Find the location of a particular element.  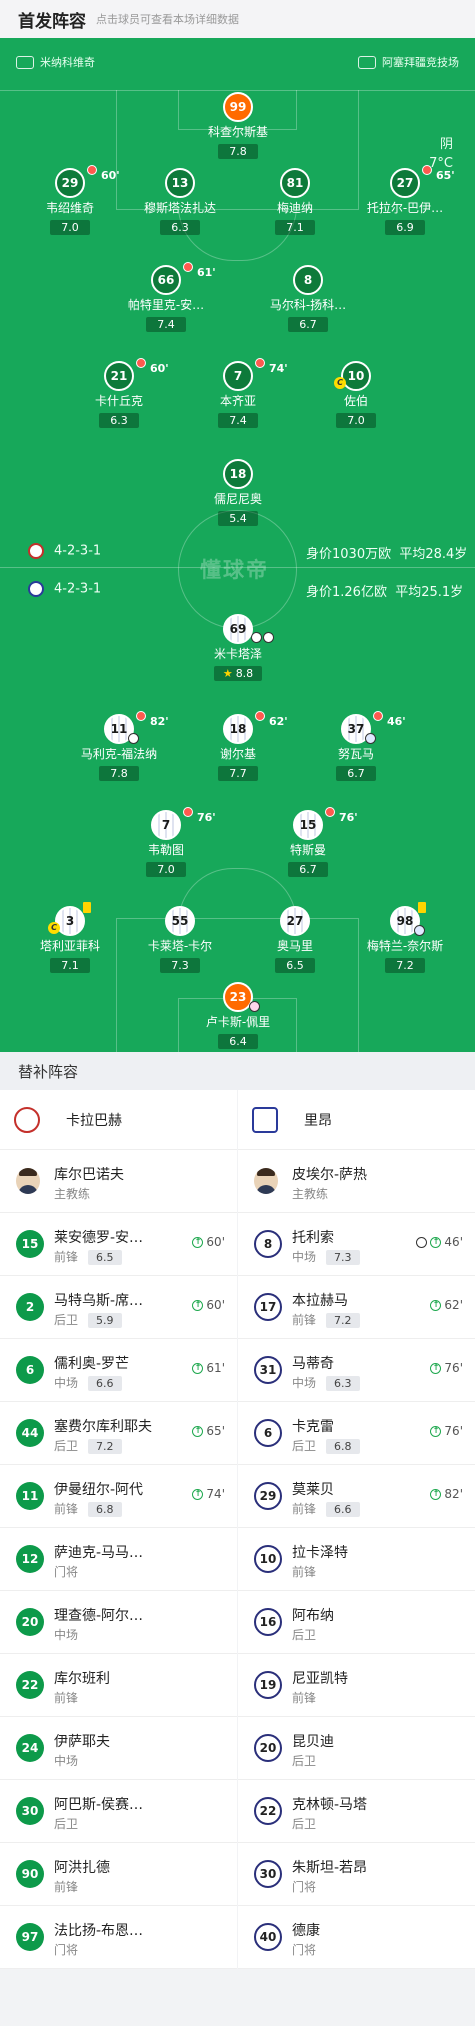

player-home-99: 99 科查尔斯基 7.8 is located at coordinates (238, 125).